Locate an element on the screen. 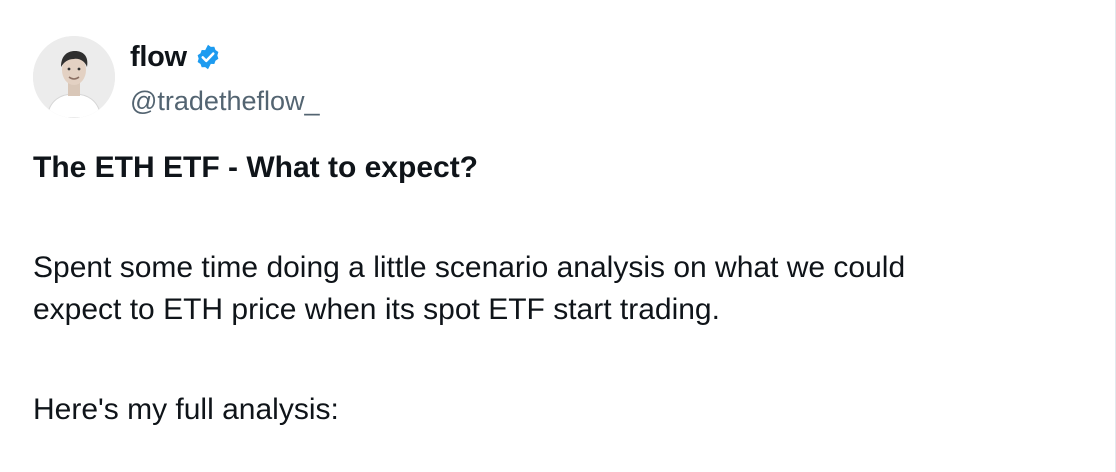 Image resolution: width=1116 pixels, height=472 pixels. avatar-photo-icon is located at coordinates (74, 77).